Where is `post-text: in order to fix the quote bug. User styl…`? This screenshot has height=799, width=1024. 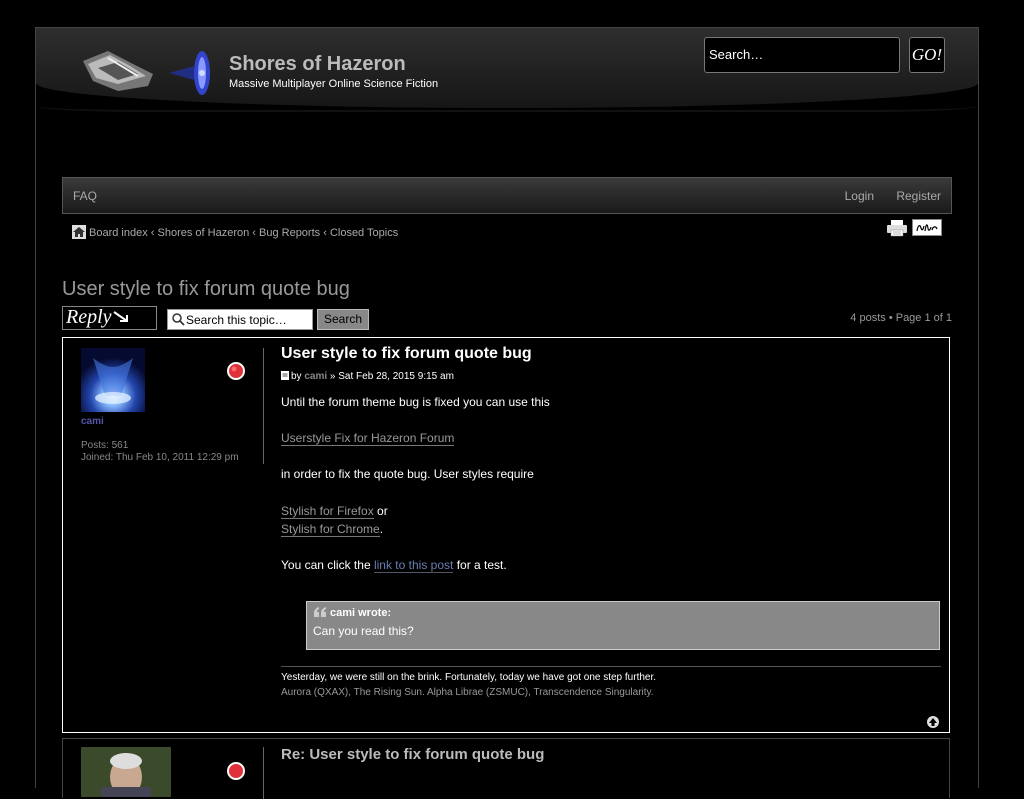 post-text: in order to fix the quote bug. User styl… is located at coordinates (407, 474).